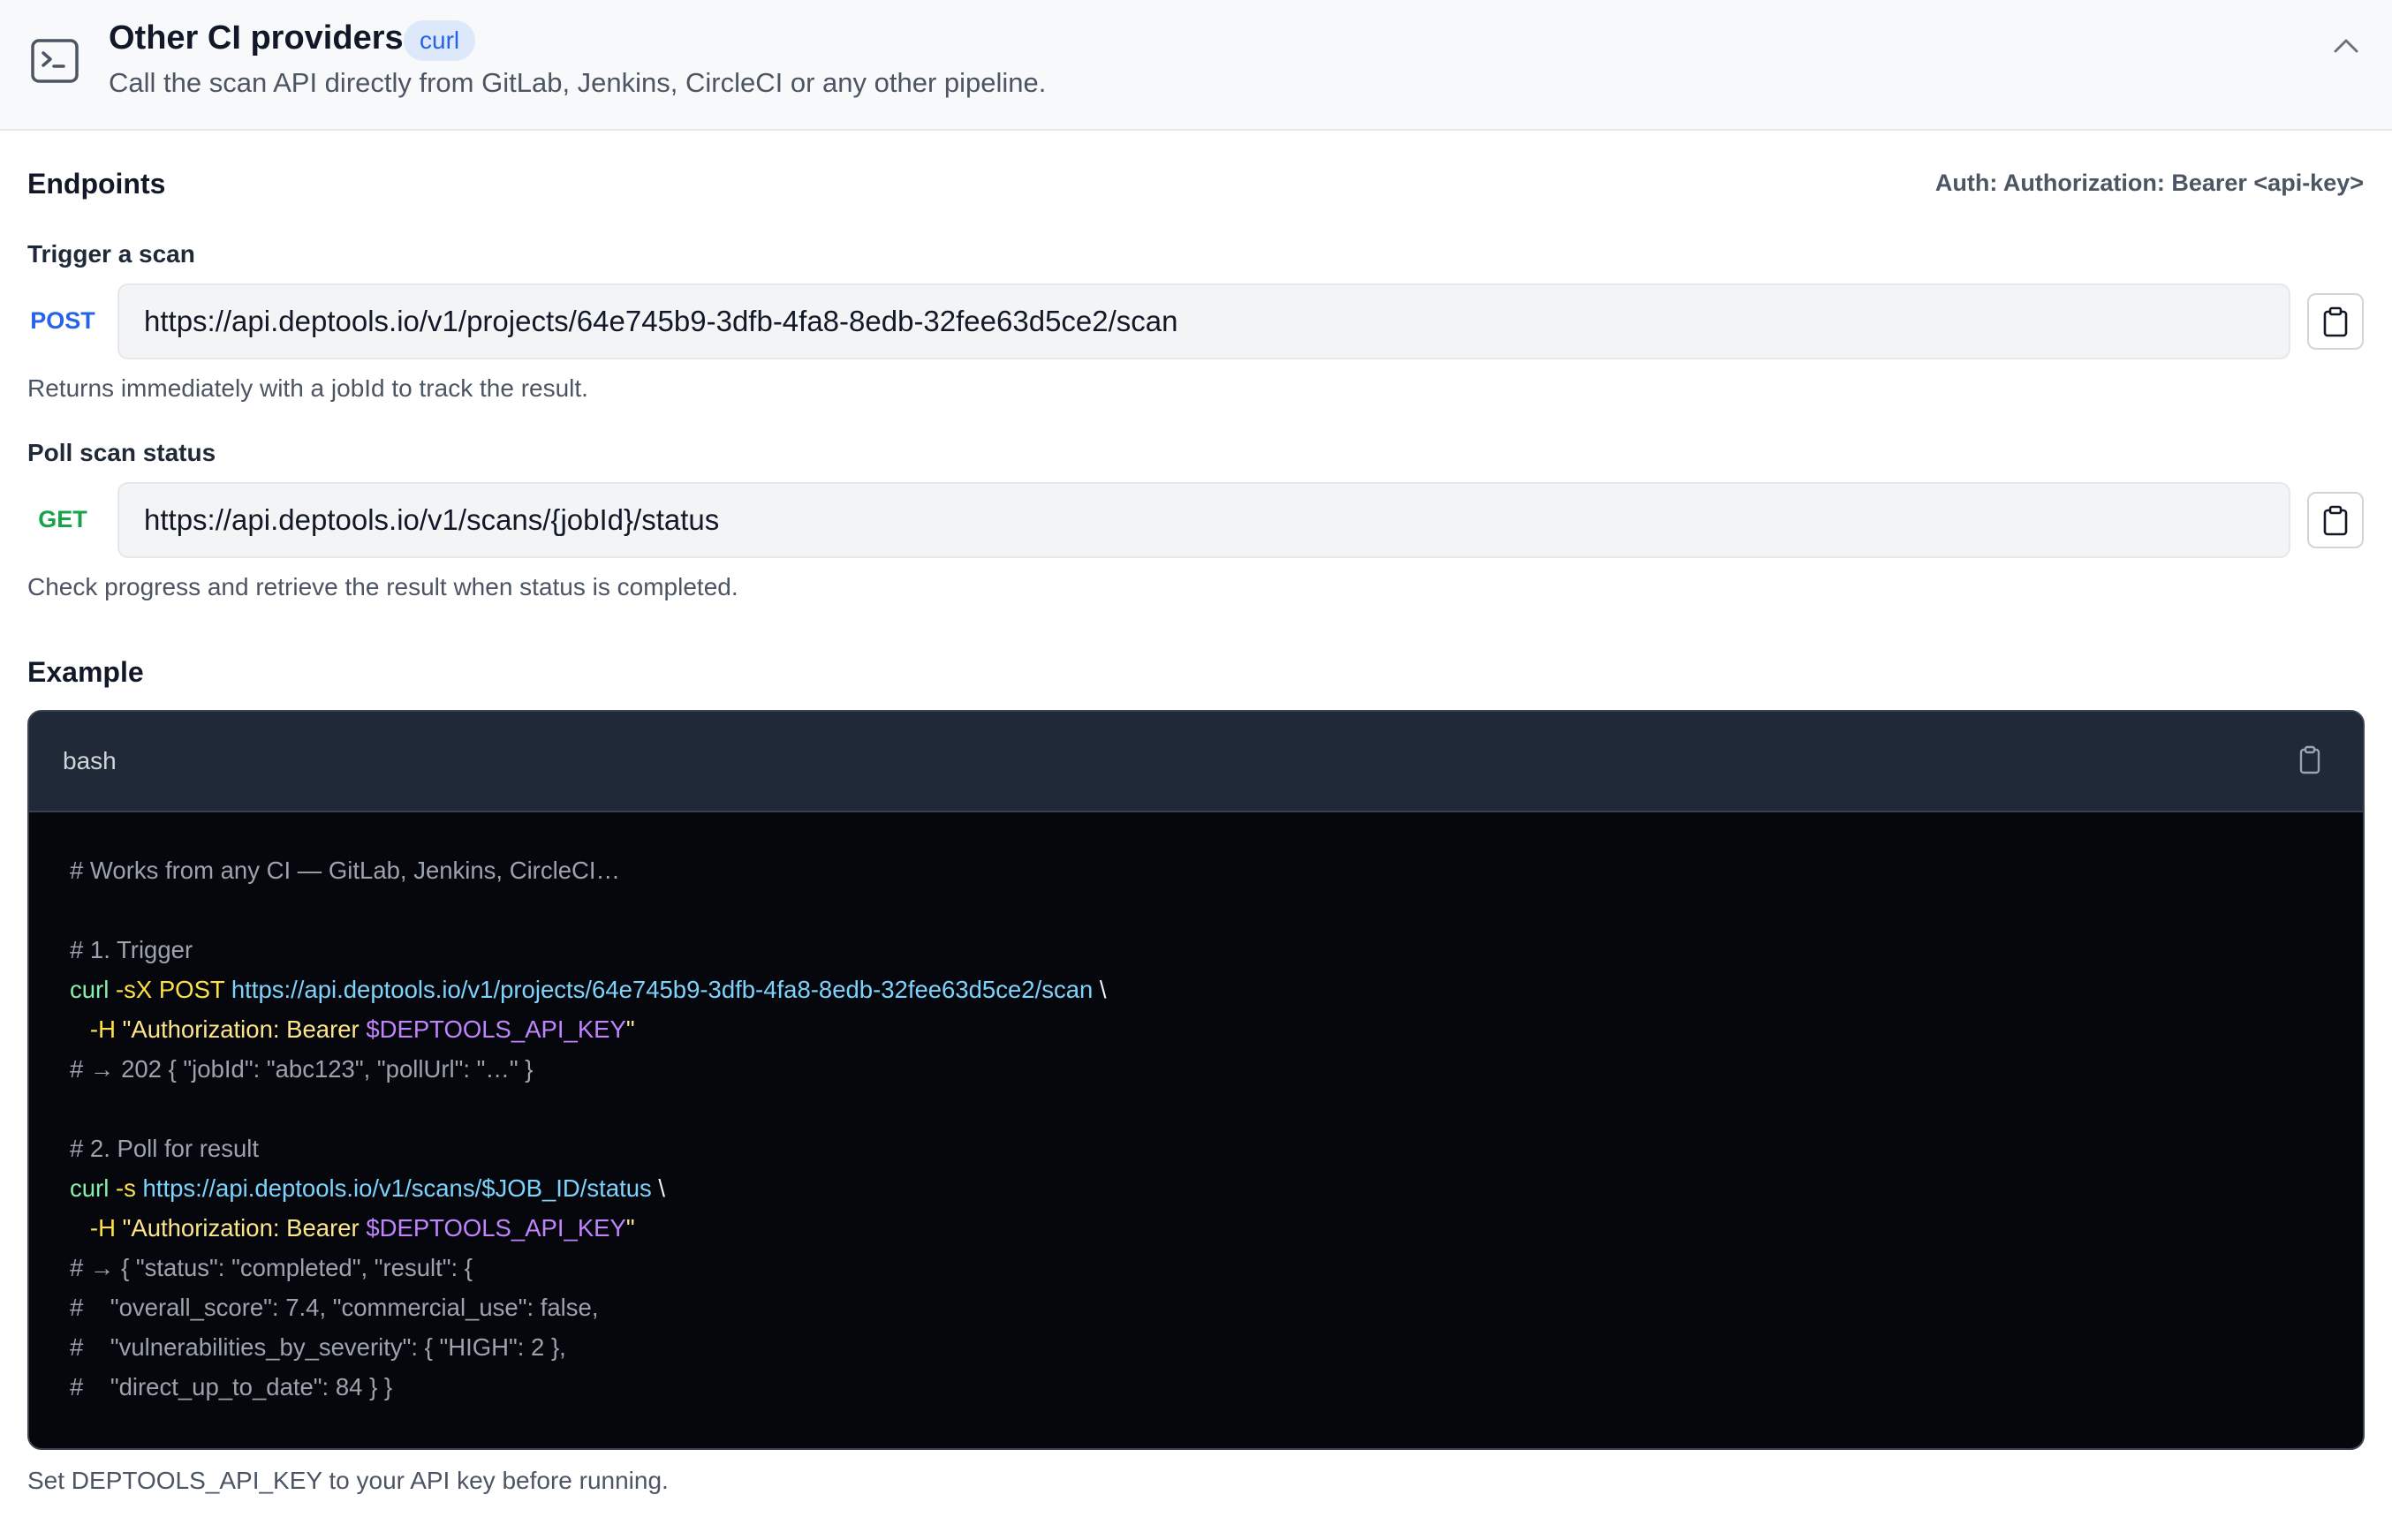 The height and width of the screenshot is (1540, 2392). Describe the element at coordinates (2149, 183) in the screenshot. I see `auth-label: Auth: Authorization: Bearer <api-key>` at that location.